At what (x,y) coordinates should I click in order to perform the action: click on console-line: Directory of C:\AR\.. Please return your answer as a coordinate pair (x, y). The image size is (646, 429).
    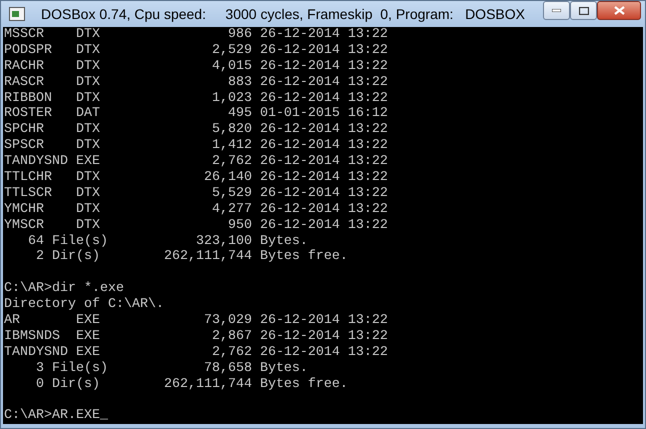
    Looking at the image, I should click on (84, 305).